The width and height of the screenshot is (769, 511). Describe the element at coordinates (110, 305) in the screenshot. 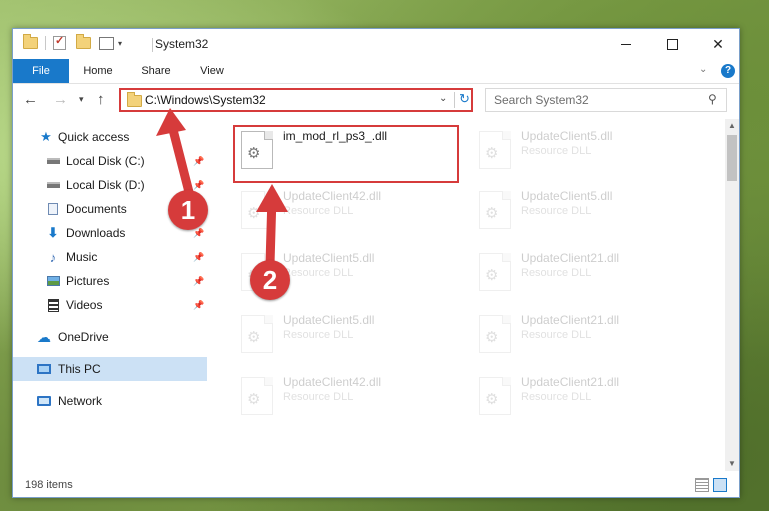

I see `sidebar-item-videos: Videos 📌` at that location.